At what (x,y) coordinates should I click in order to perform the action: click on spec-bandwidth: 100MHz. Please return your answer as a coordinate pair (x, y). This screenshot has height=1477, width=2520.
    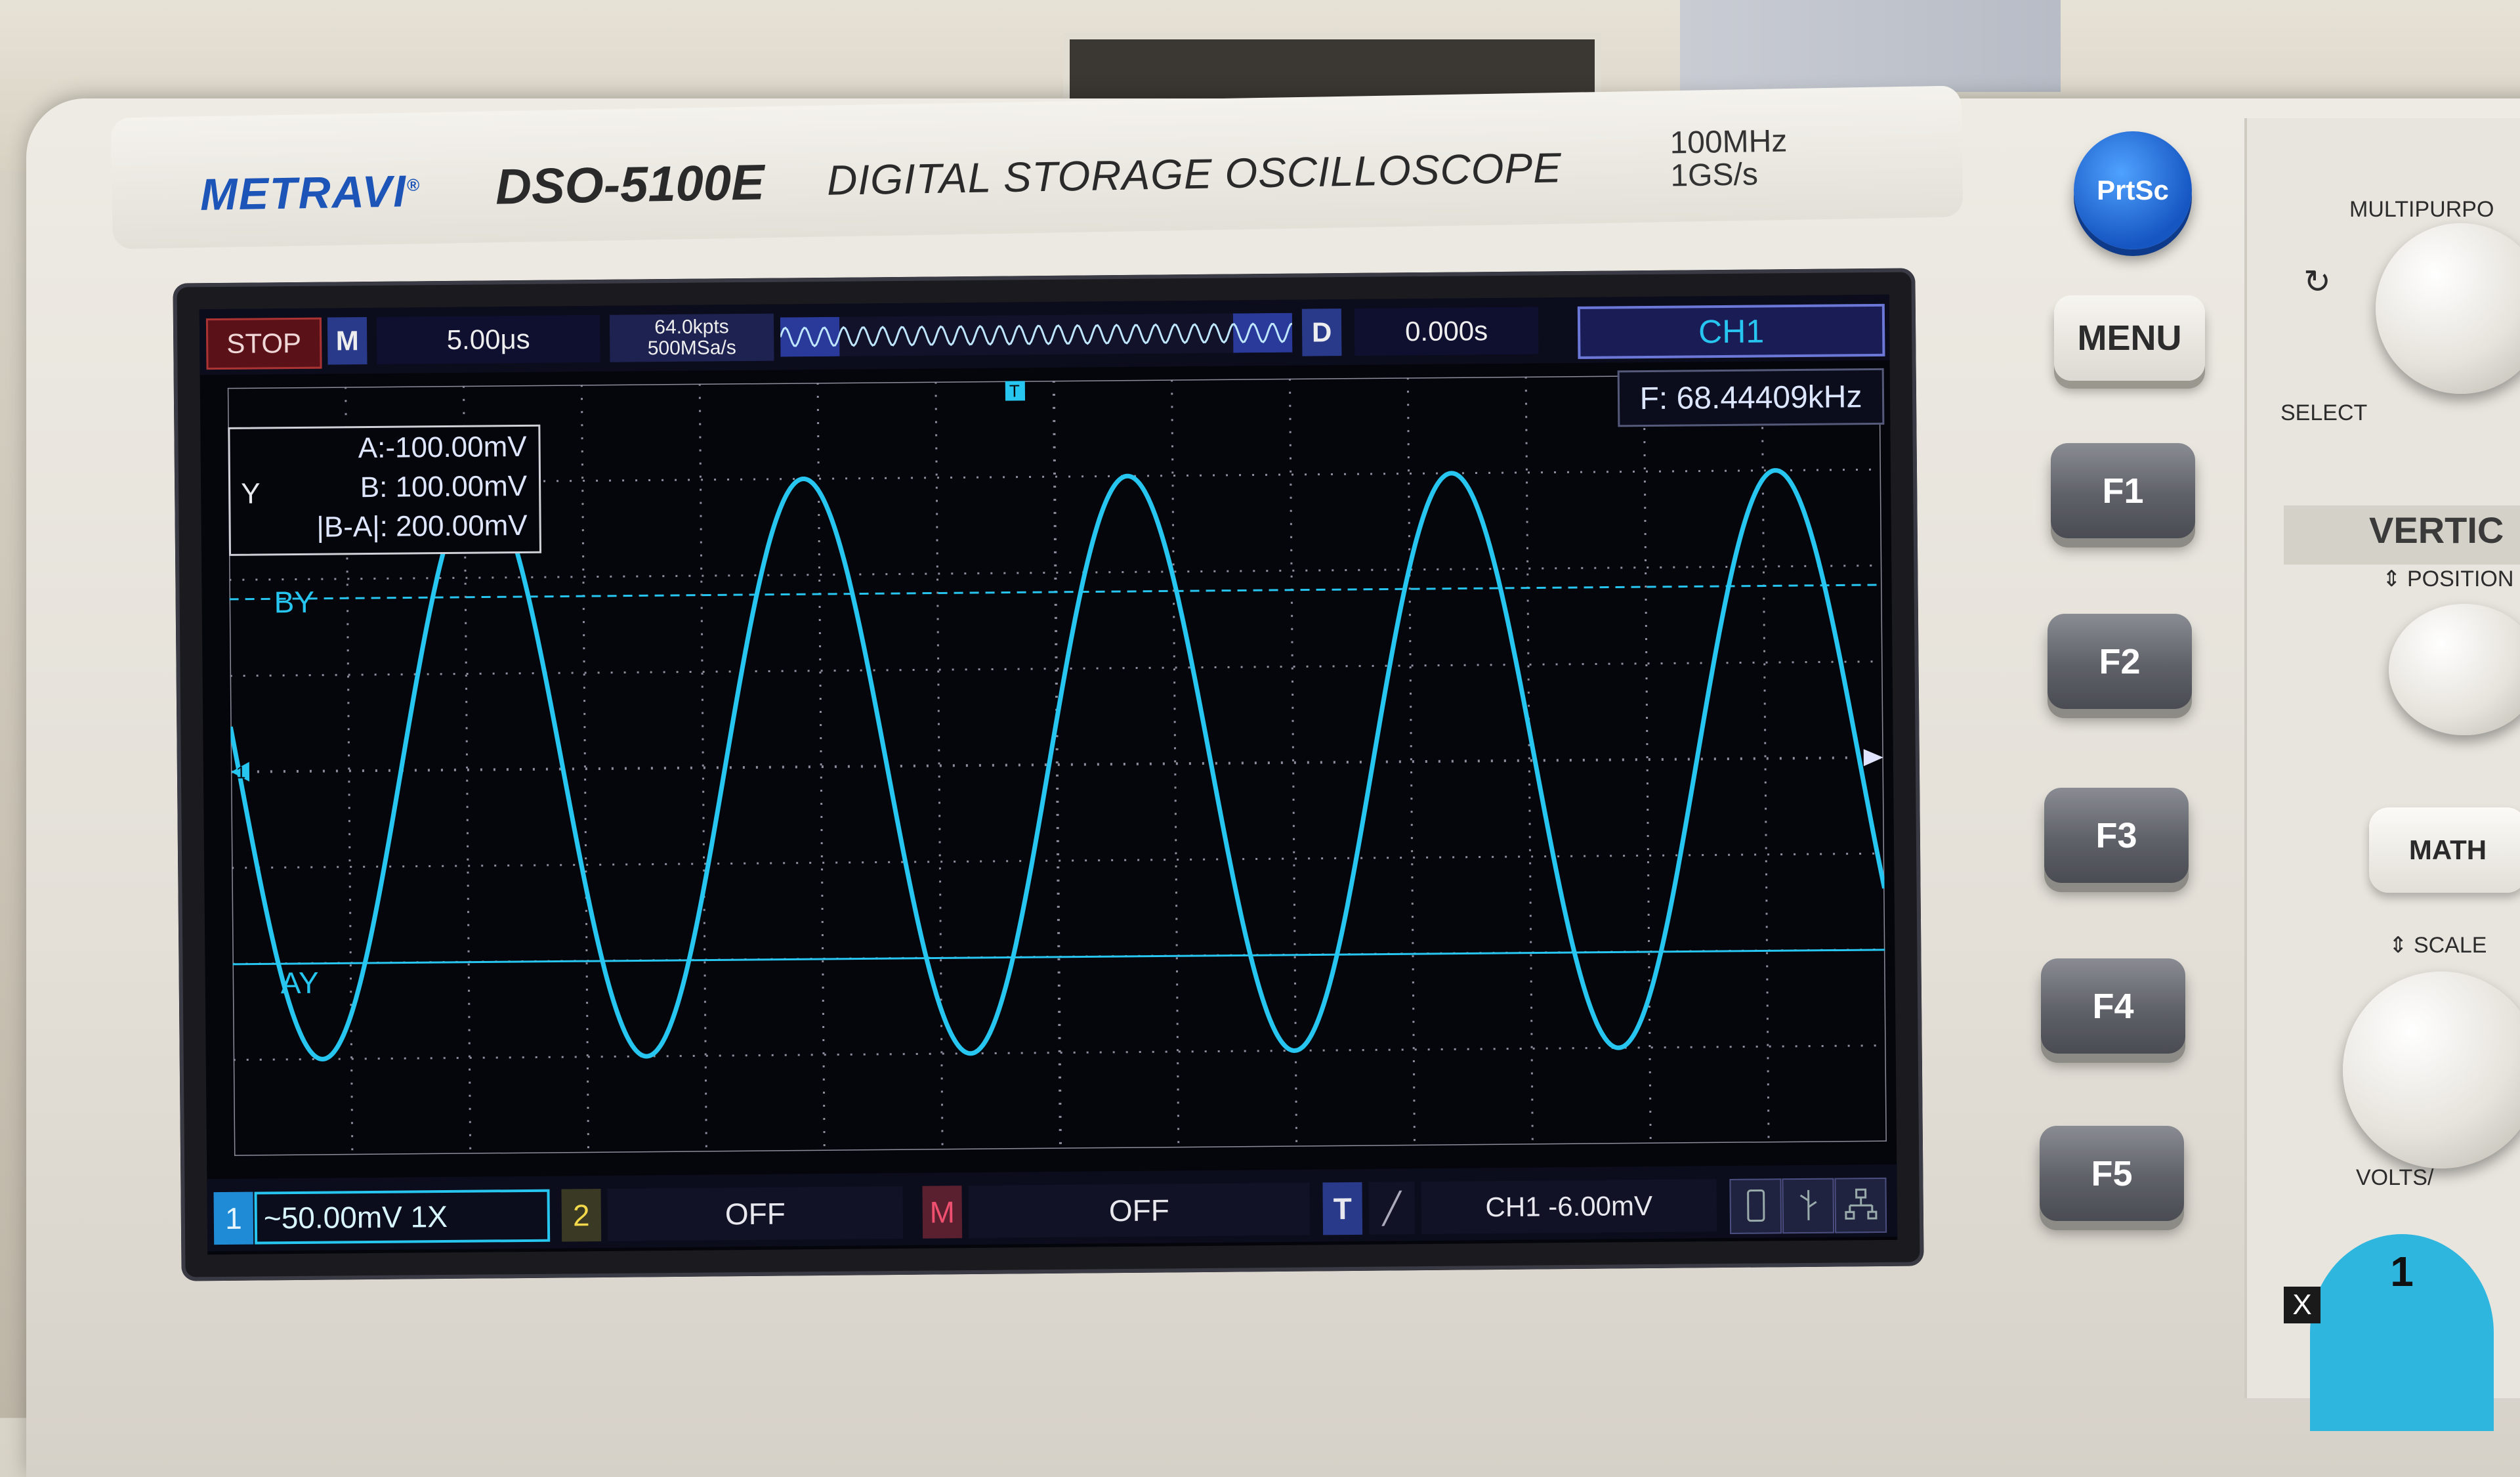
    Looking at the image, I should click on (1729, 142).